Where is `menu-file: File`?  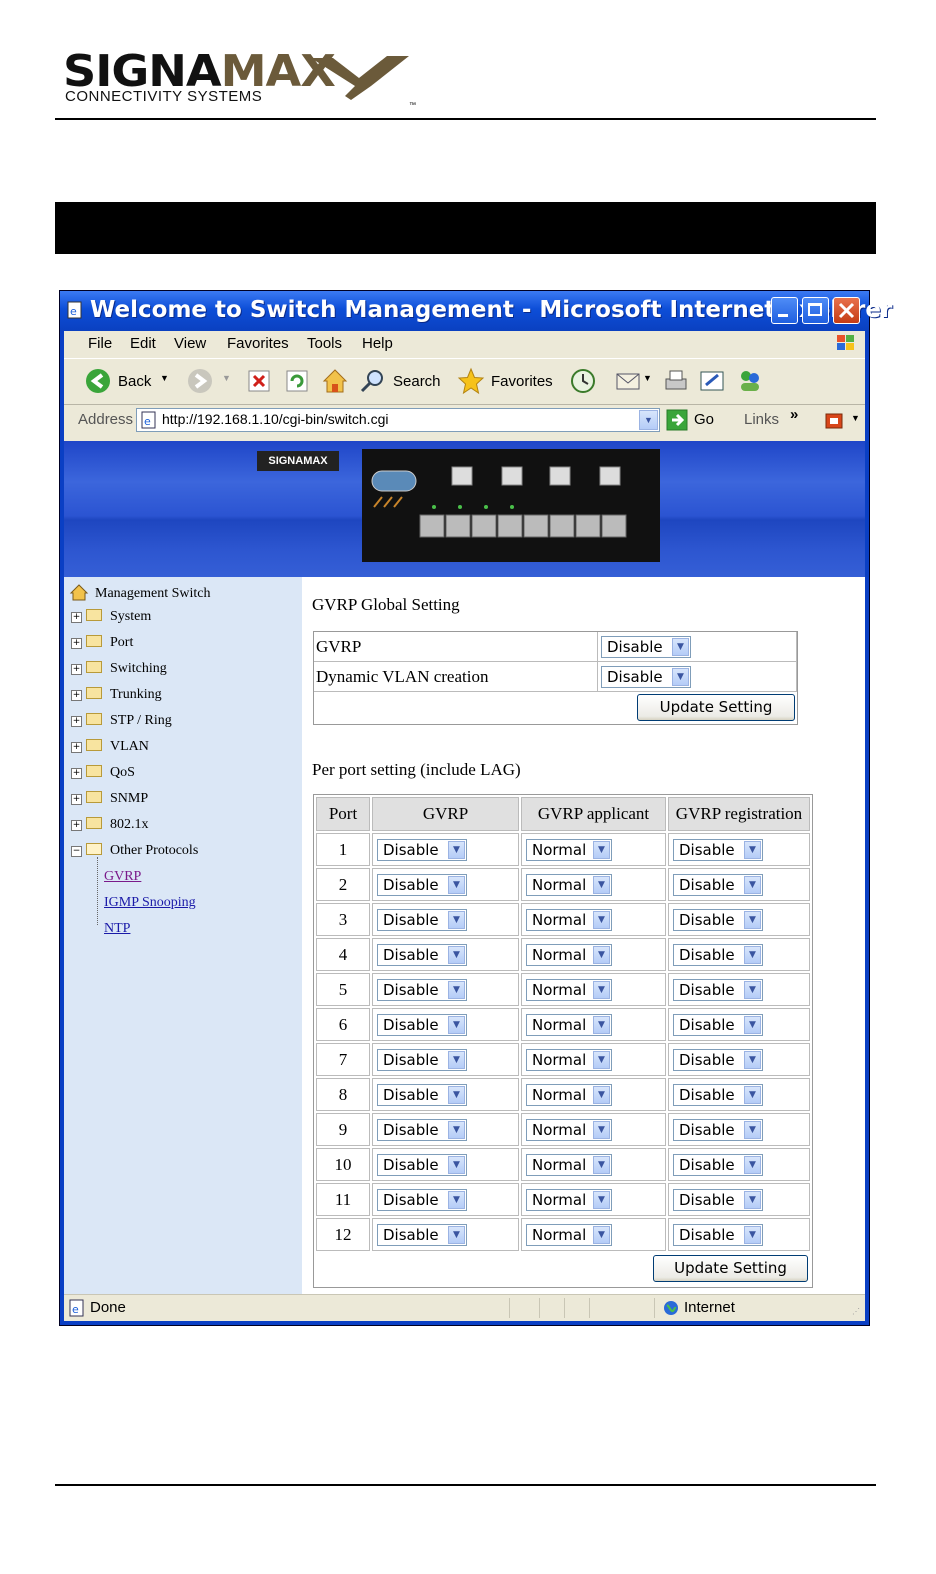 menu-file: File is located at coordinates (100, 343).